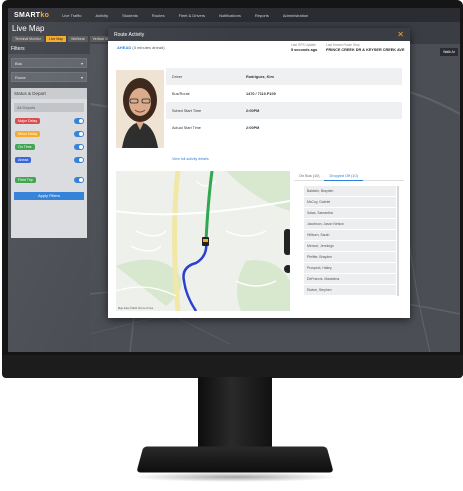 This screenshot has height=491, width=463. What do you see at coordinates (230, 15) in the screenshot?
I see `nav-notifications: Notifications` at bounding box center [230, 15].